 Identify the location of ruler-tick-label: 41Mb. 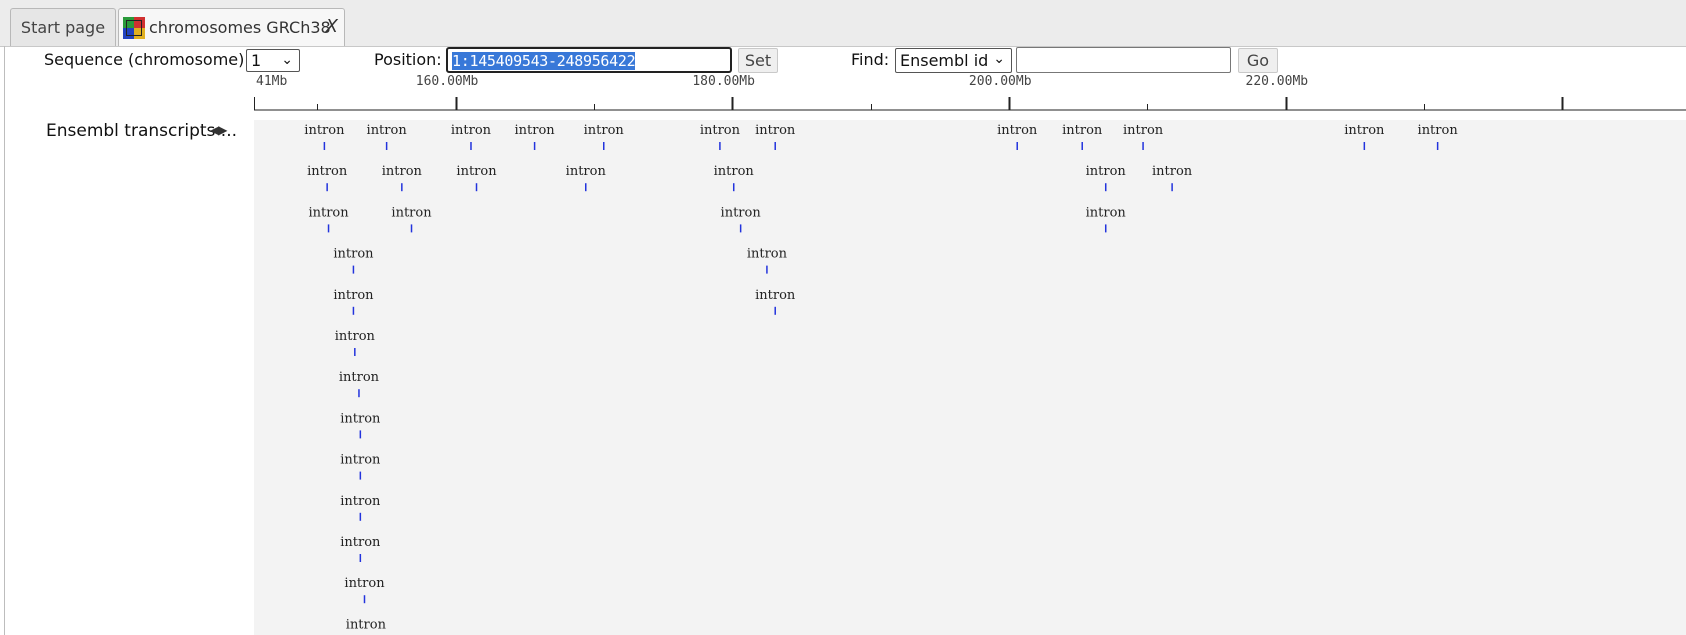
(271, 81).